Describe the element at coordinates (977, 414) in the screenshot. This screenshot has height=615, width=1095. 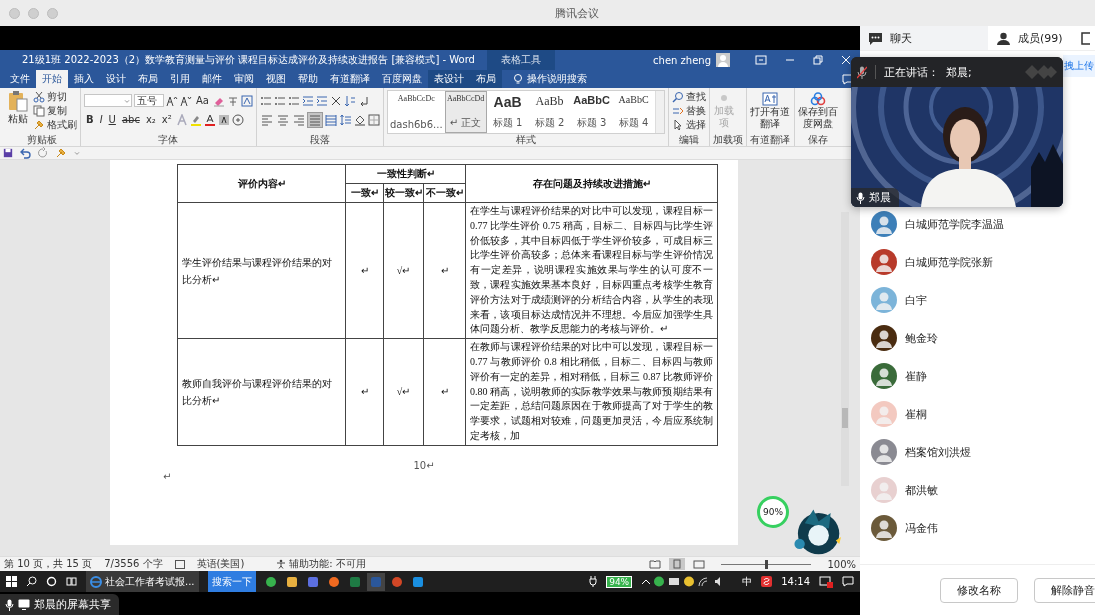
I see `member-item: 崔桐` at that location.